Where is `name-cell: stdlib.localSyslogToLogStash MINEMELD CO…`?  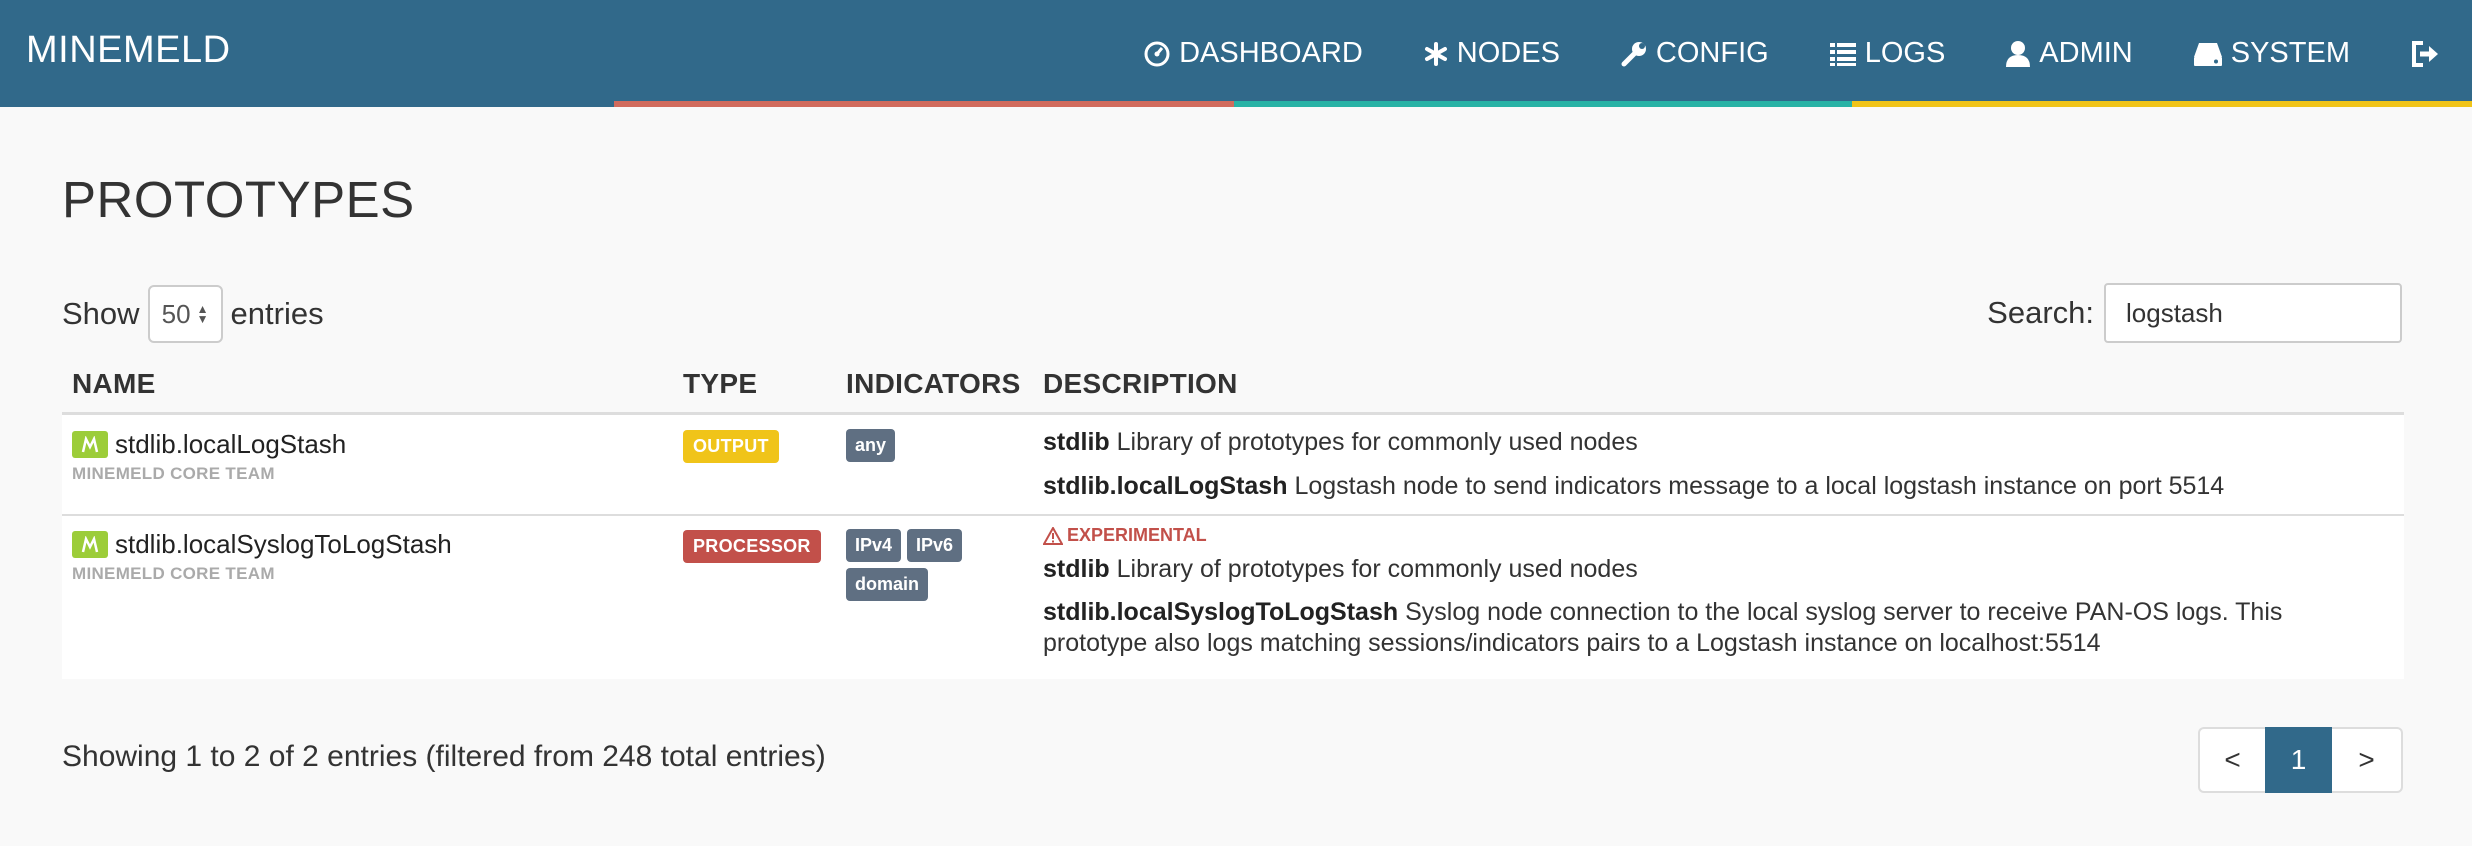
name-cell: stdlib.localSyslogToLogStash MINEMELD CO… is located at coordinates (262, 556).